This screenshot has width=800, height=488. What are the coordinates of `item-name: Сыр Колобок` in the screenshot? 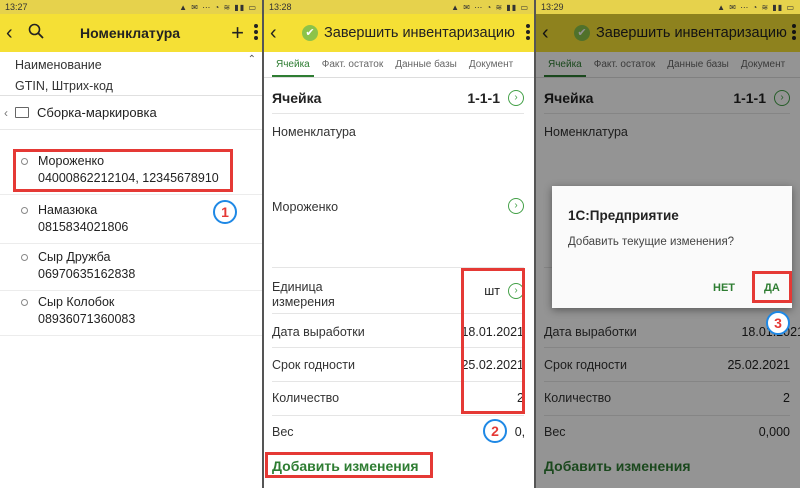 It's located at (76, 302).